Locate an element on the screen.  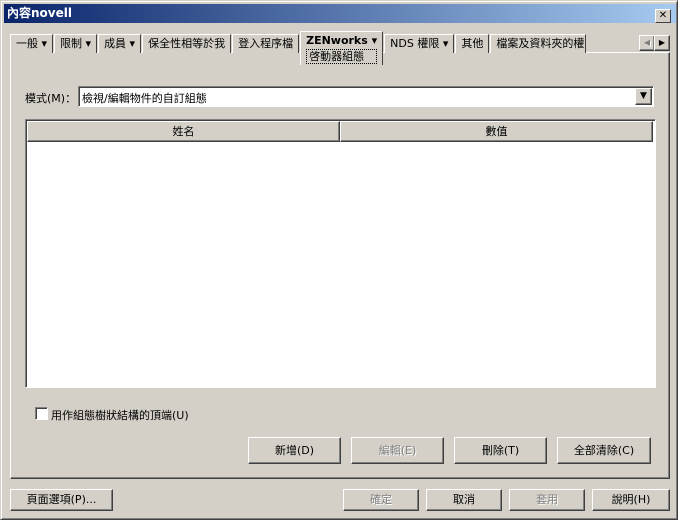
help-button: 說明(H) is located at coordinates (631, 500).